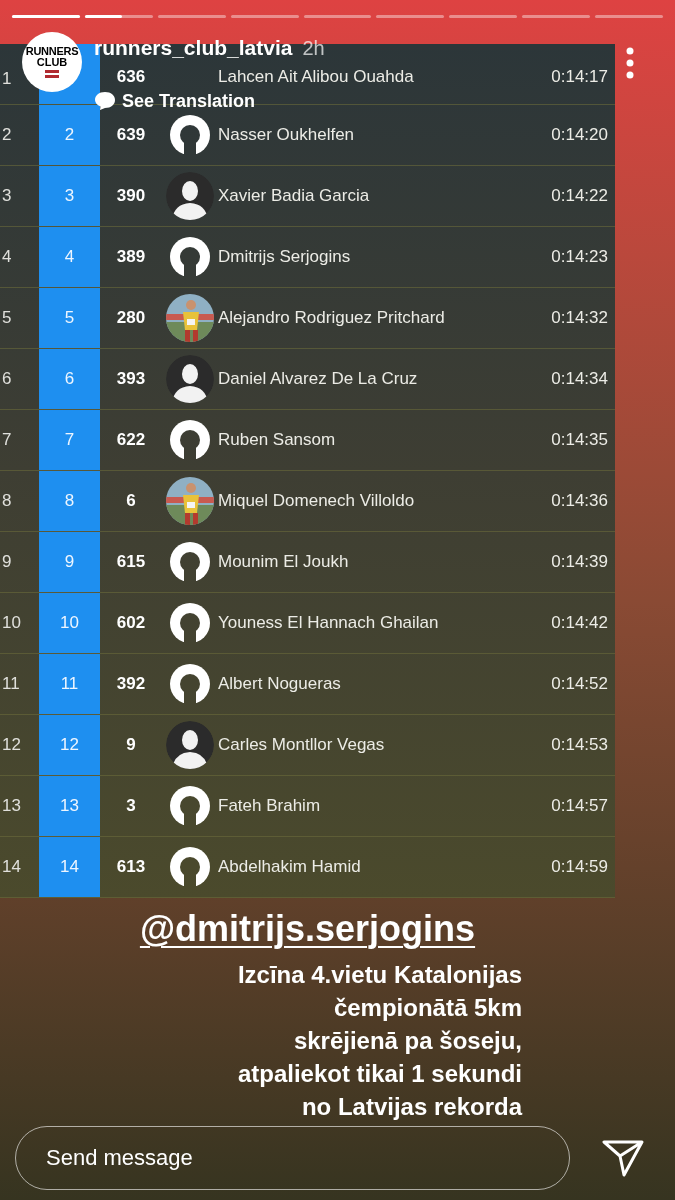  Describe the element at coordinates (329, 623) in the screenshot. I see `runner-name: Youness El Hannach Ghailan` at that location.